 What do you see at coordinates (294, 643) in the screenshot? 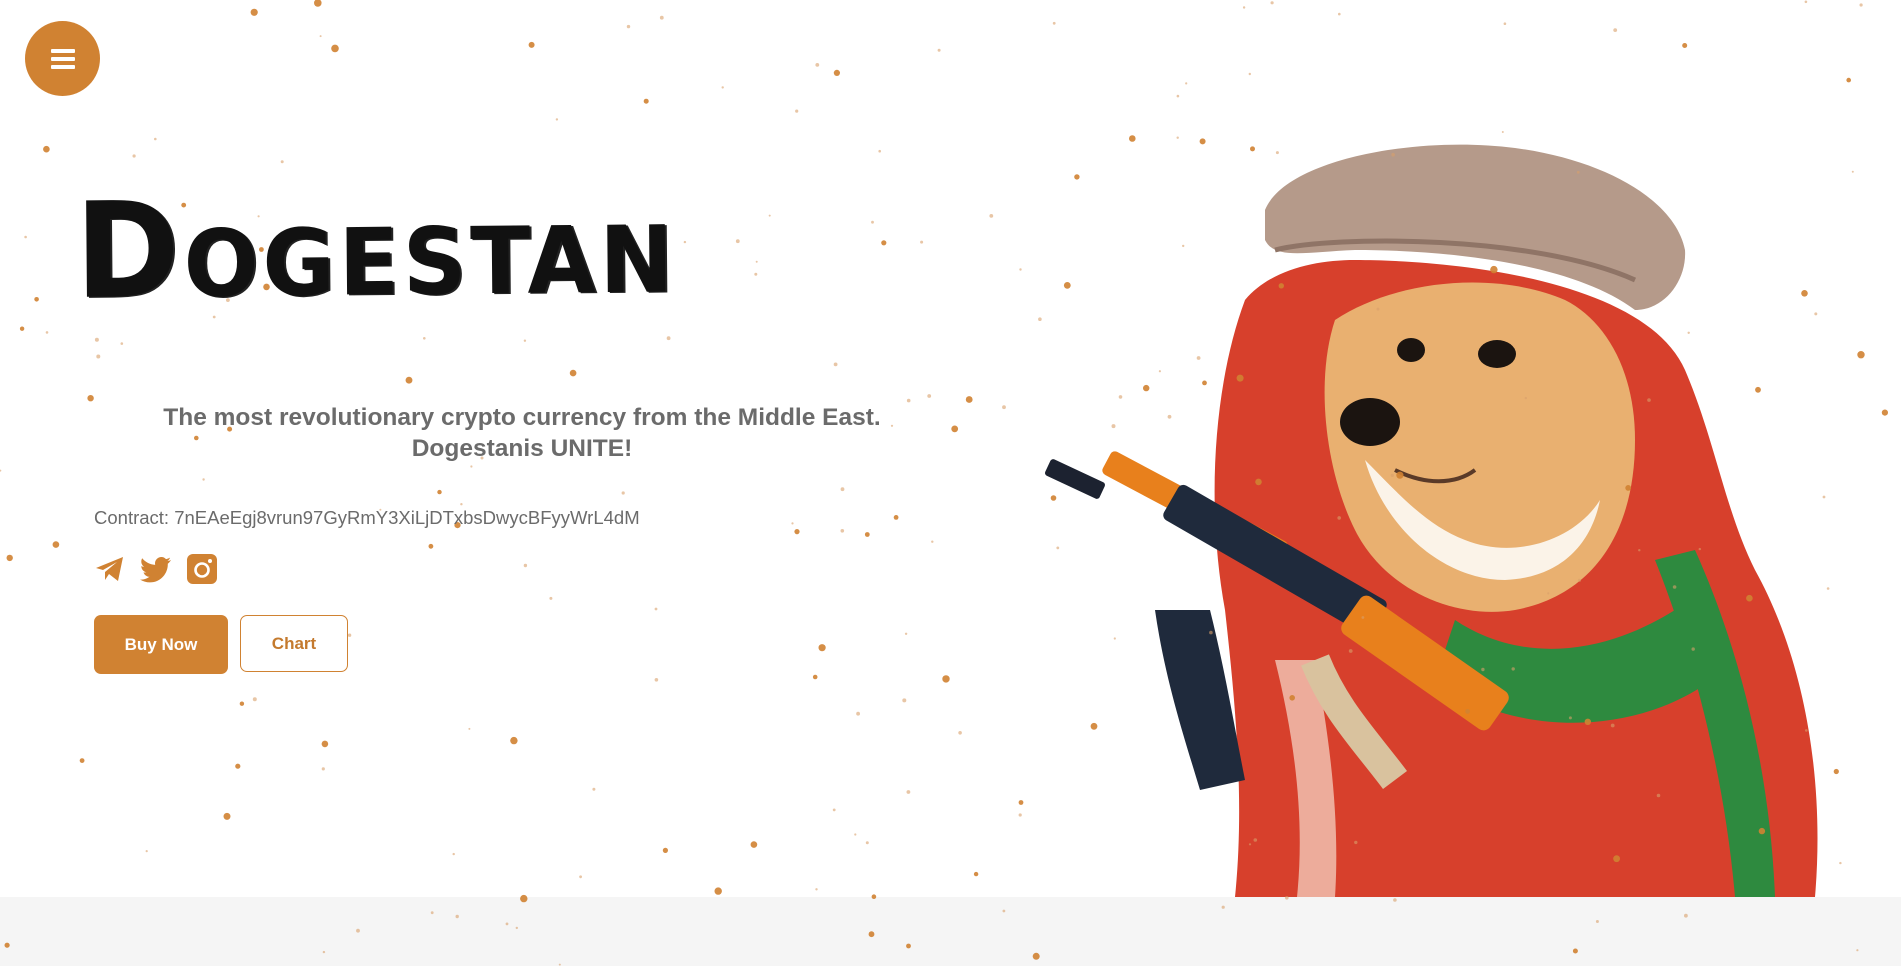
I see `chart-button: Chart` at bounding box center [294, 643].